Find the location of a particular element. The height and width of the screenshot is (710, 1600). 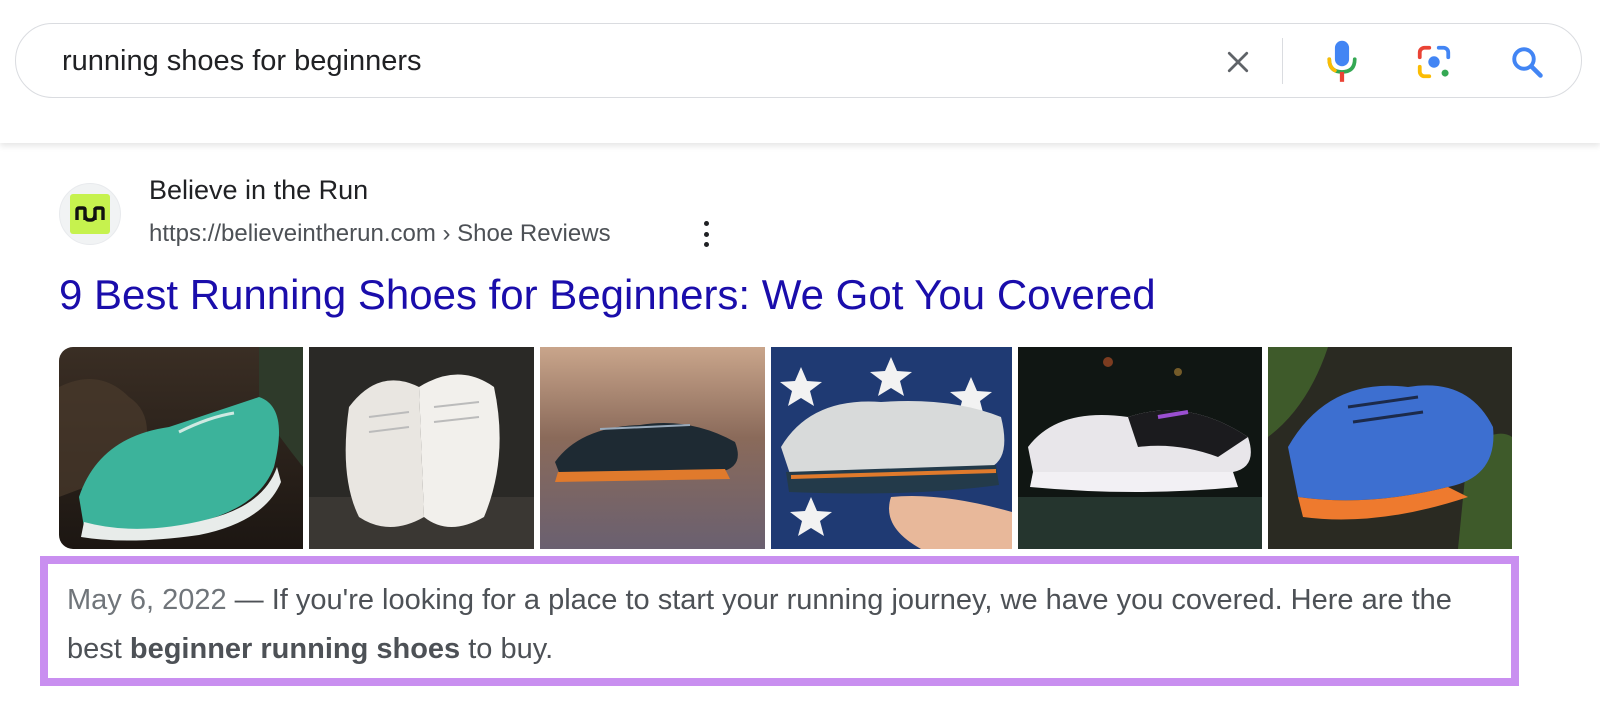

believe-in-the-run-logo-icon is located at coordinates (90, 214).